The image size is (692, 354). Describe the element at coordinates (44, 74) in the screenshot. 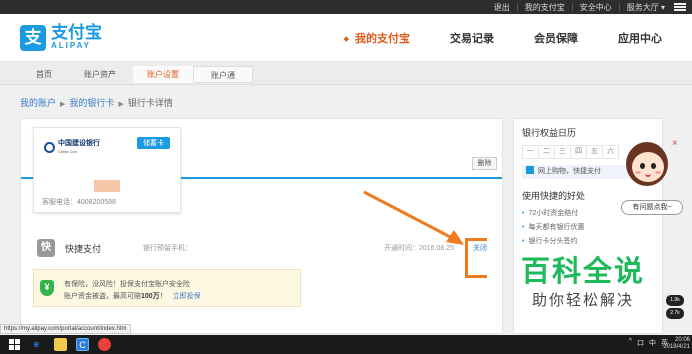

I see `tab-home: 首页` at that location.